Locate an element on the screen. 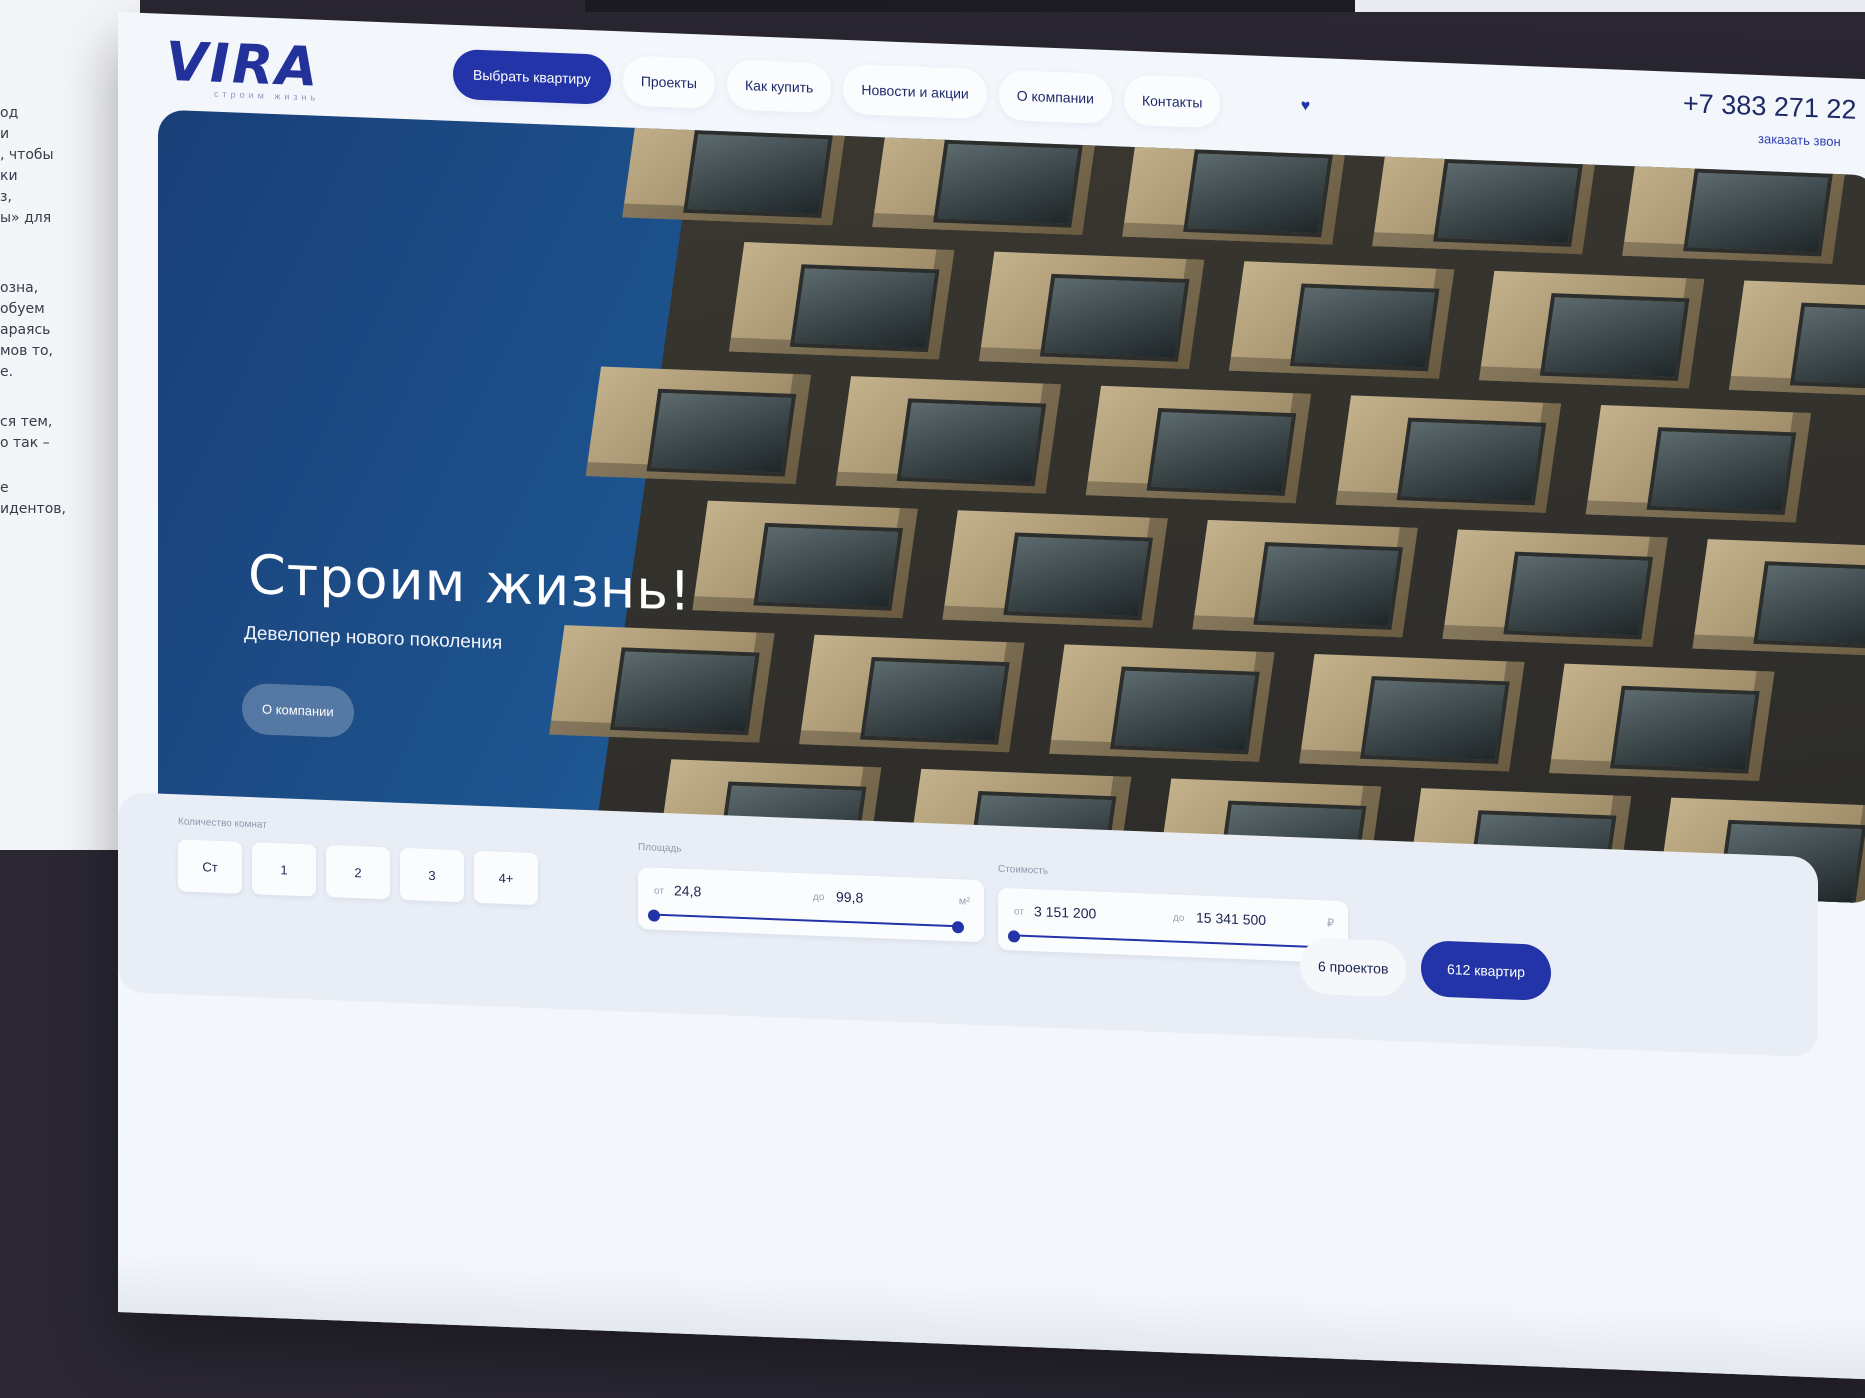  bg-text-line: ы» для is located at coordinates (26, 218).